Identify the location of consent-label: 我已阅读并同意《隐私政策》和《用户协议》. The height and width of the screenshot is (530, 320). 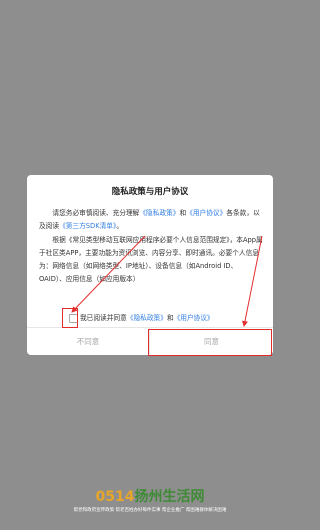
(147, 318).